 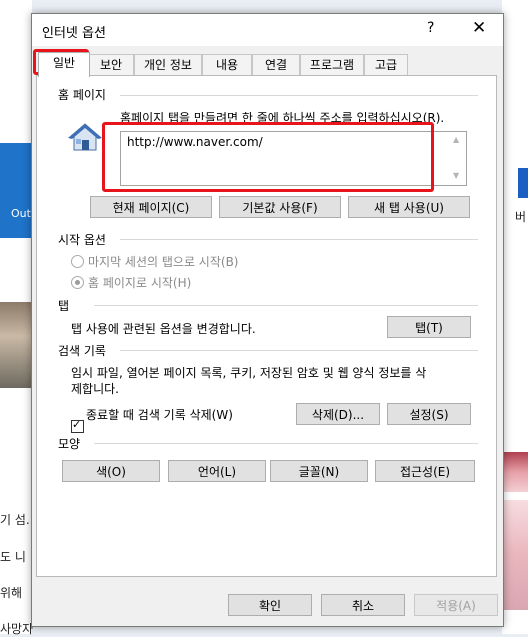 I want to click on tab-advanced: 고급, so click(x=386, y=64).